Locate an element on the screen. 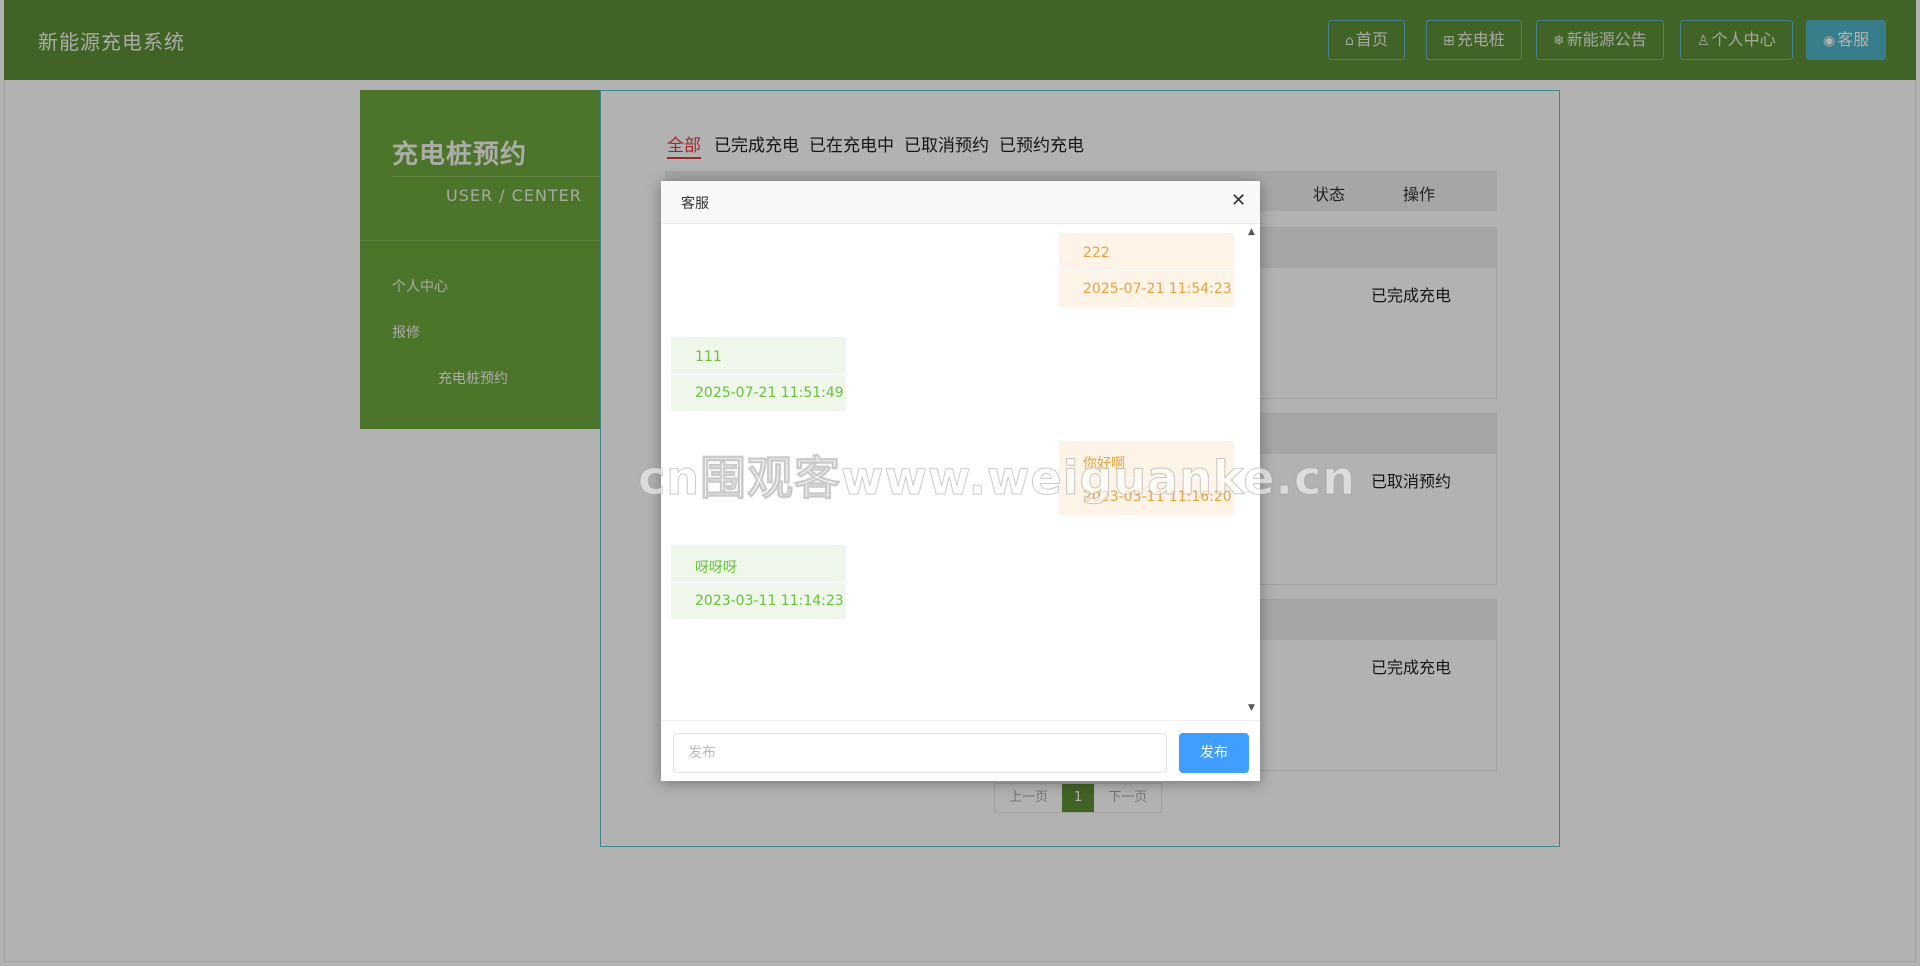 This screenshot has height=966, width=1920. chat-message-received: 111 2025-07-21 11:51:49 is located at coordinates (758, 374).